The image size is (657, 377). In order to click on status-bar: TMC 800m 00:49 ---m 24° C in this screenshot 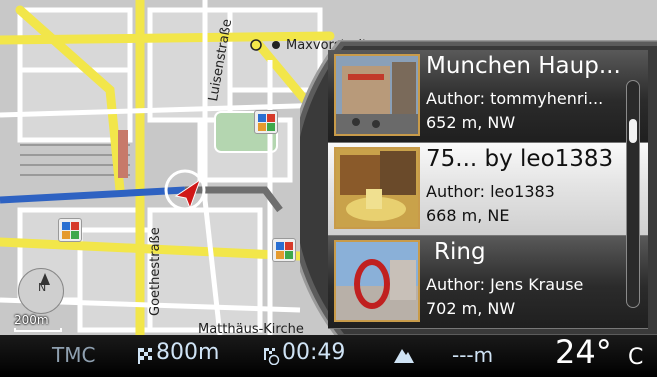, I will do `click(328, 355)`.